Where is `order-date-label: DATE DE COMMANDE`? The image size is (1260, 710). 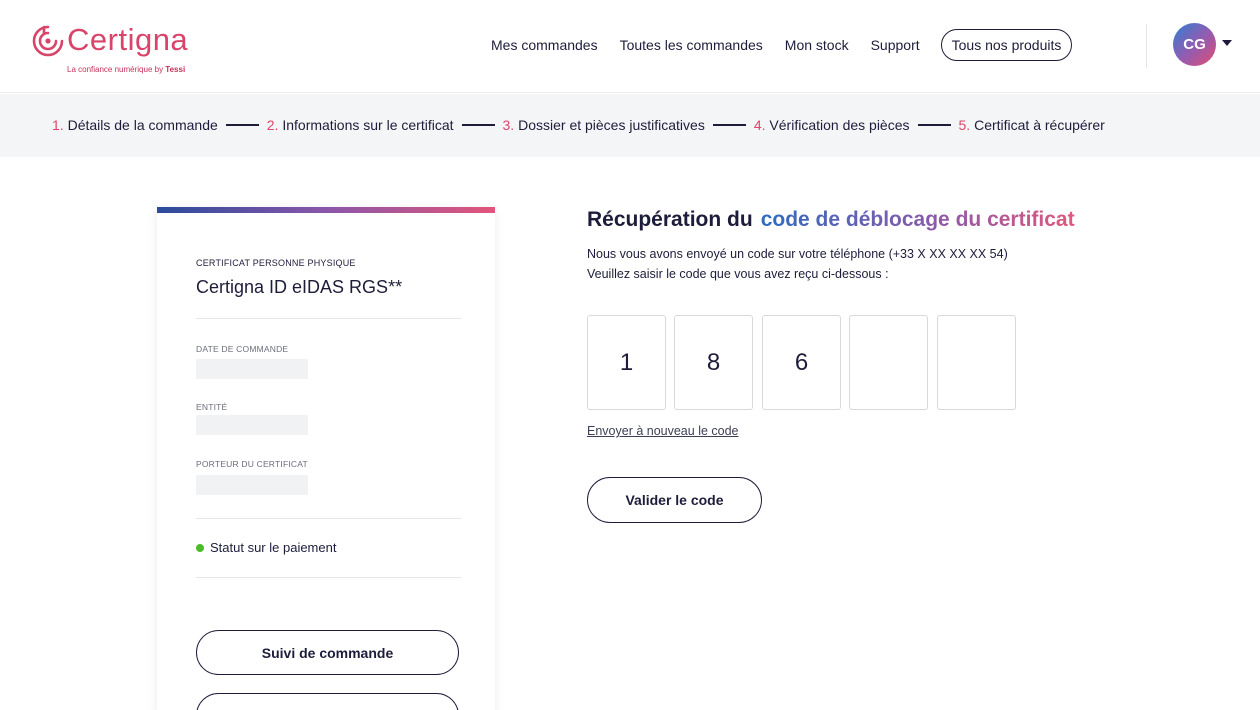
order-date-label: DATE DE COMMANDE is located at coordinates (242, 349).